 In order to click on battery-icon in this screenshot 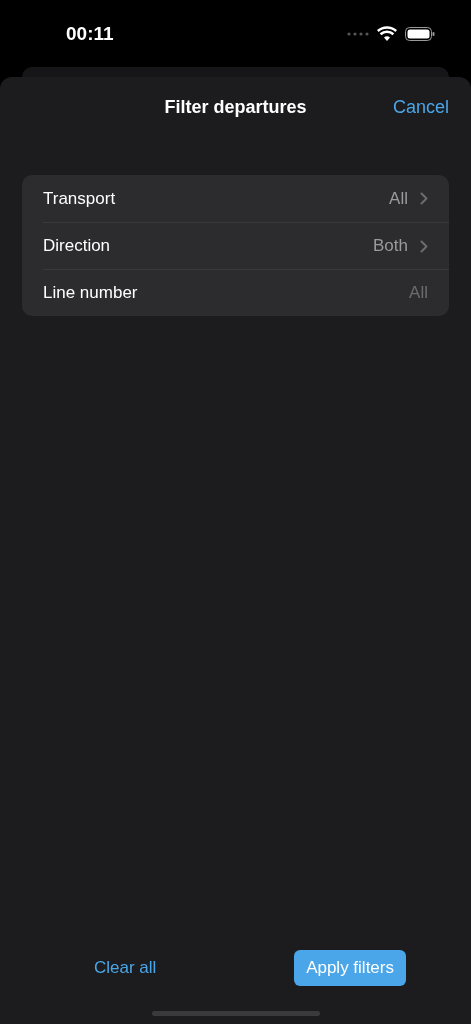, I will do `click(420, 33)`.